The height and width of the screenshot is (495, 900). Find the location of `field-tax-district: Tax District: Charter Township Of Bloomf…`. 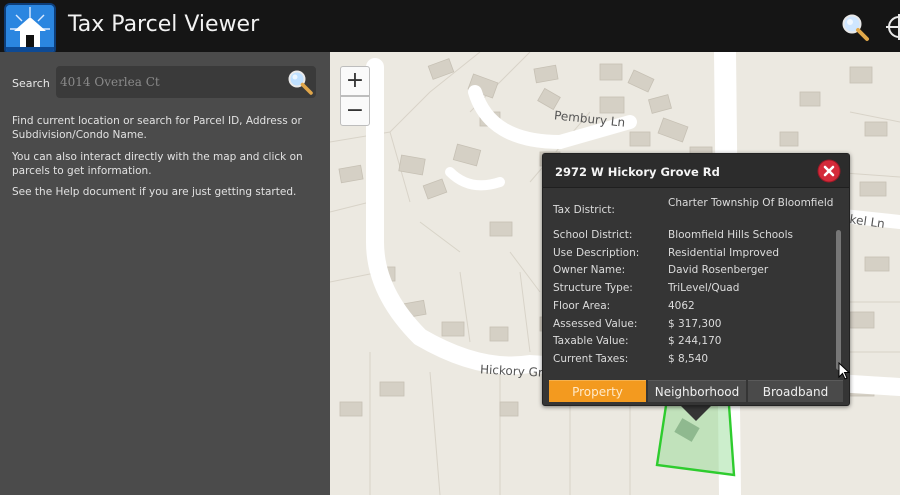

field-tax-district: Tax District: Charter Township Of Bloomf… is located at coordinates (695, 211).